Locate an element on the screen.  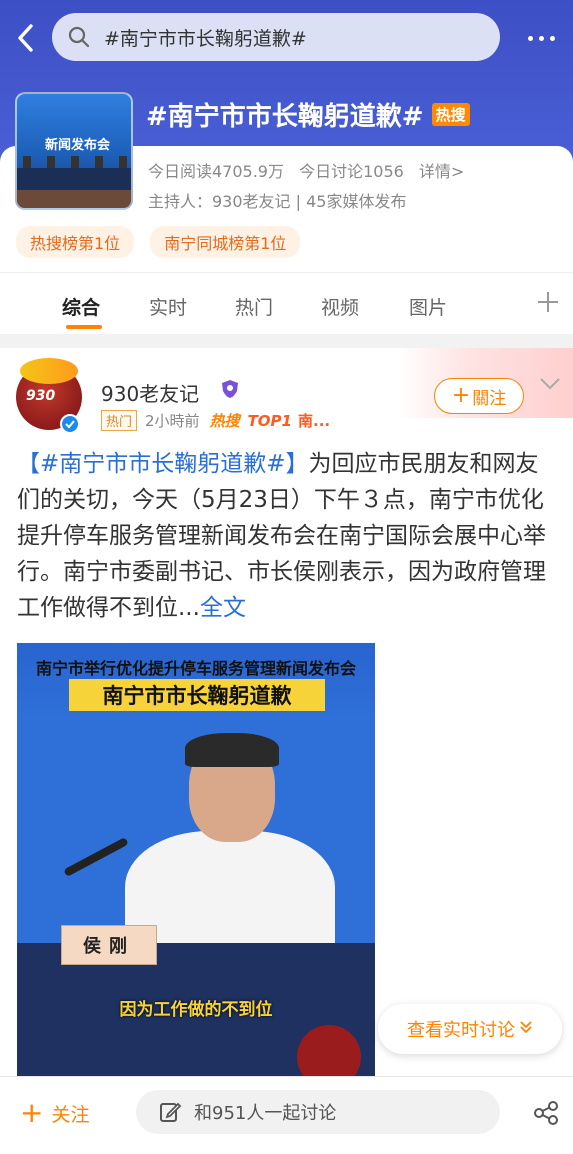
details-link: 详情> is located at coordinates (441, 171).